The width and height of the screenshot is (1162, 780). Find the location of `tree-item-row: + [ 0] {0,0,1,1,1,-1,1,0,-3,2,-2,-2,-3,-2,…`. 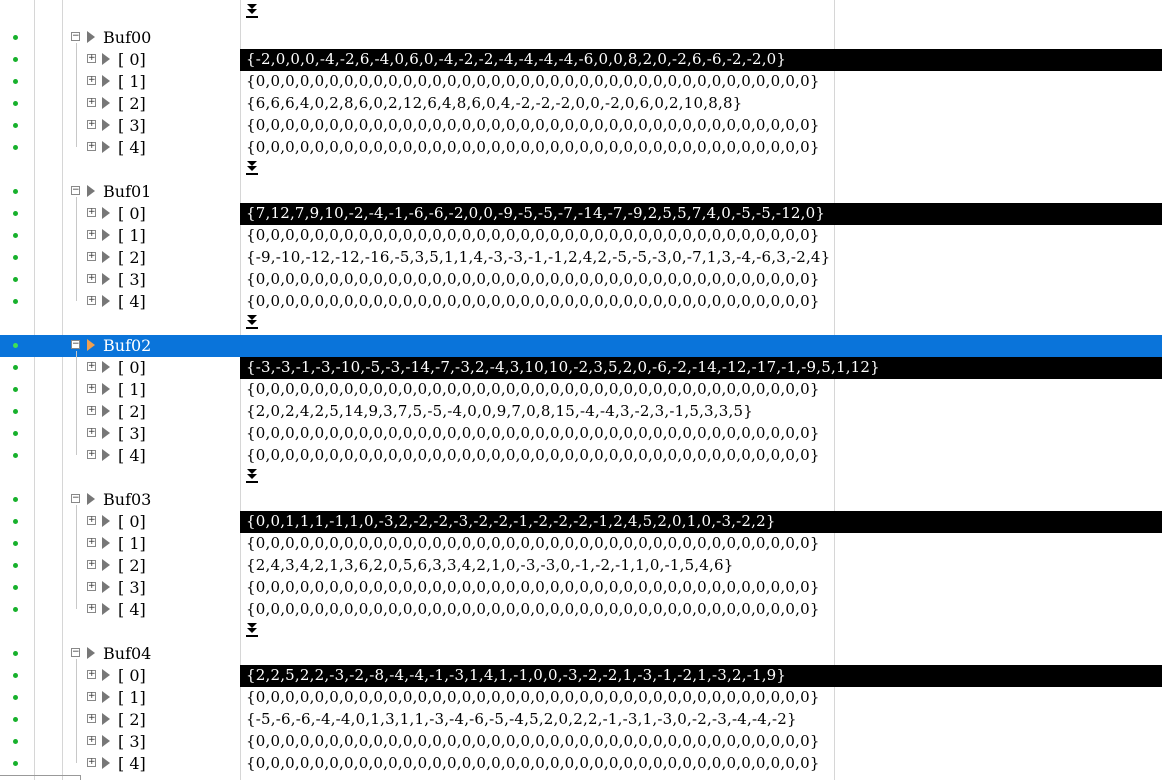

tree-item-row: + [ 0] {0,0,1,1,1,-1,1,0,-3,2,-2,-2,-3,-2,… is located at coordinates (581, 522).